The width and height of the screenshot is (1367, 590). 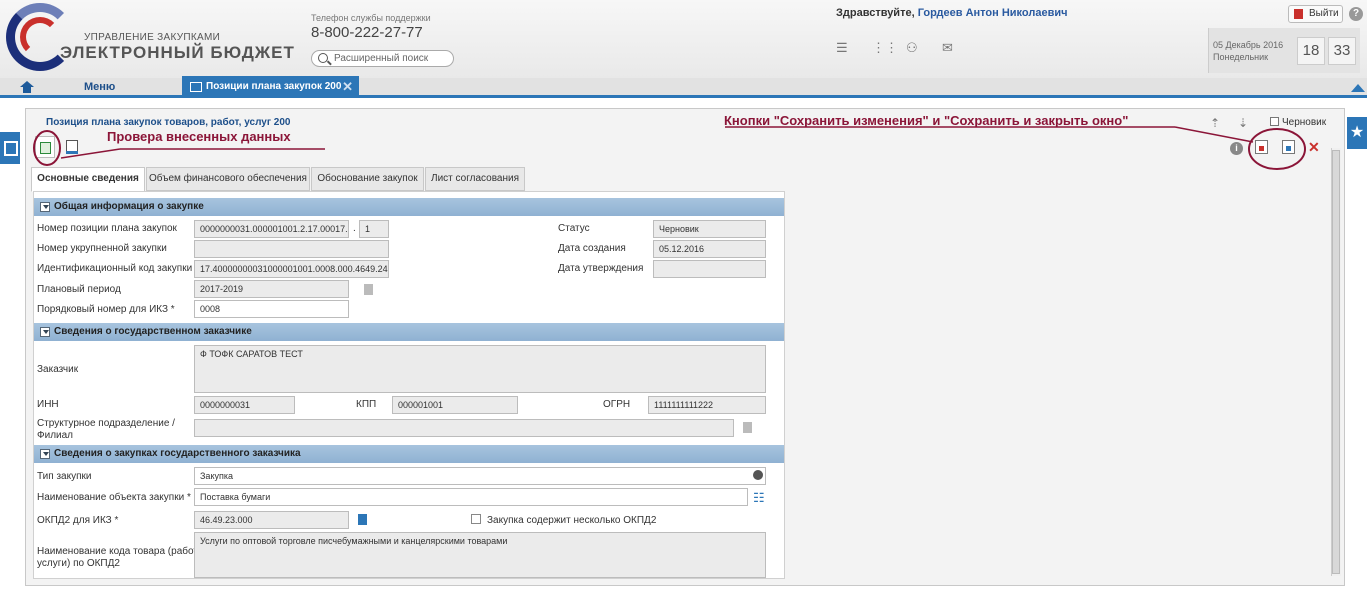 I want to click on logo-line2: ЭЛЕКТРОННЫЙ БЮДЖЕТ, so click(x=177, y=52).